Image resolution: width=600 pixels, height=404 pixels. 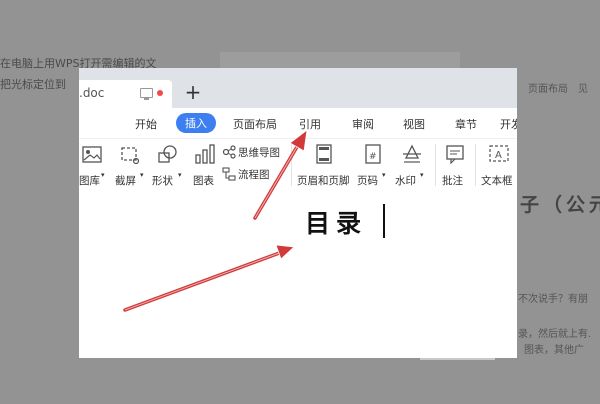 What do you see at coordinates (298, 88) in the screenshot?
I see `tab-bar: .doc +` at bounding box center [298, 88].